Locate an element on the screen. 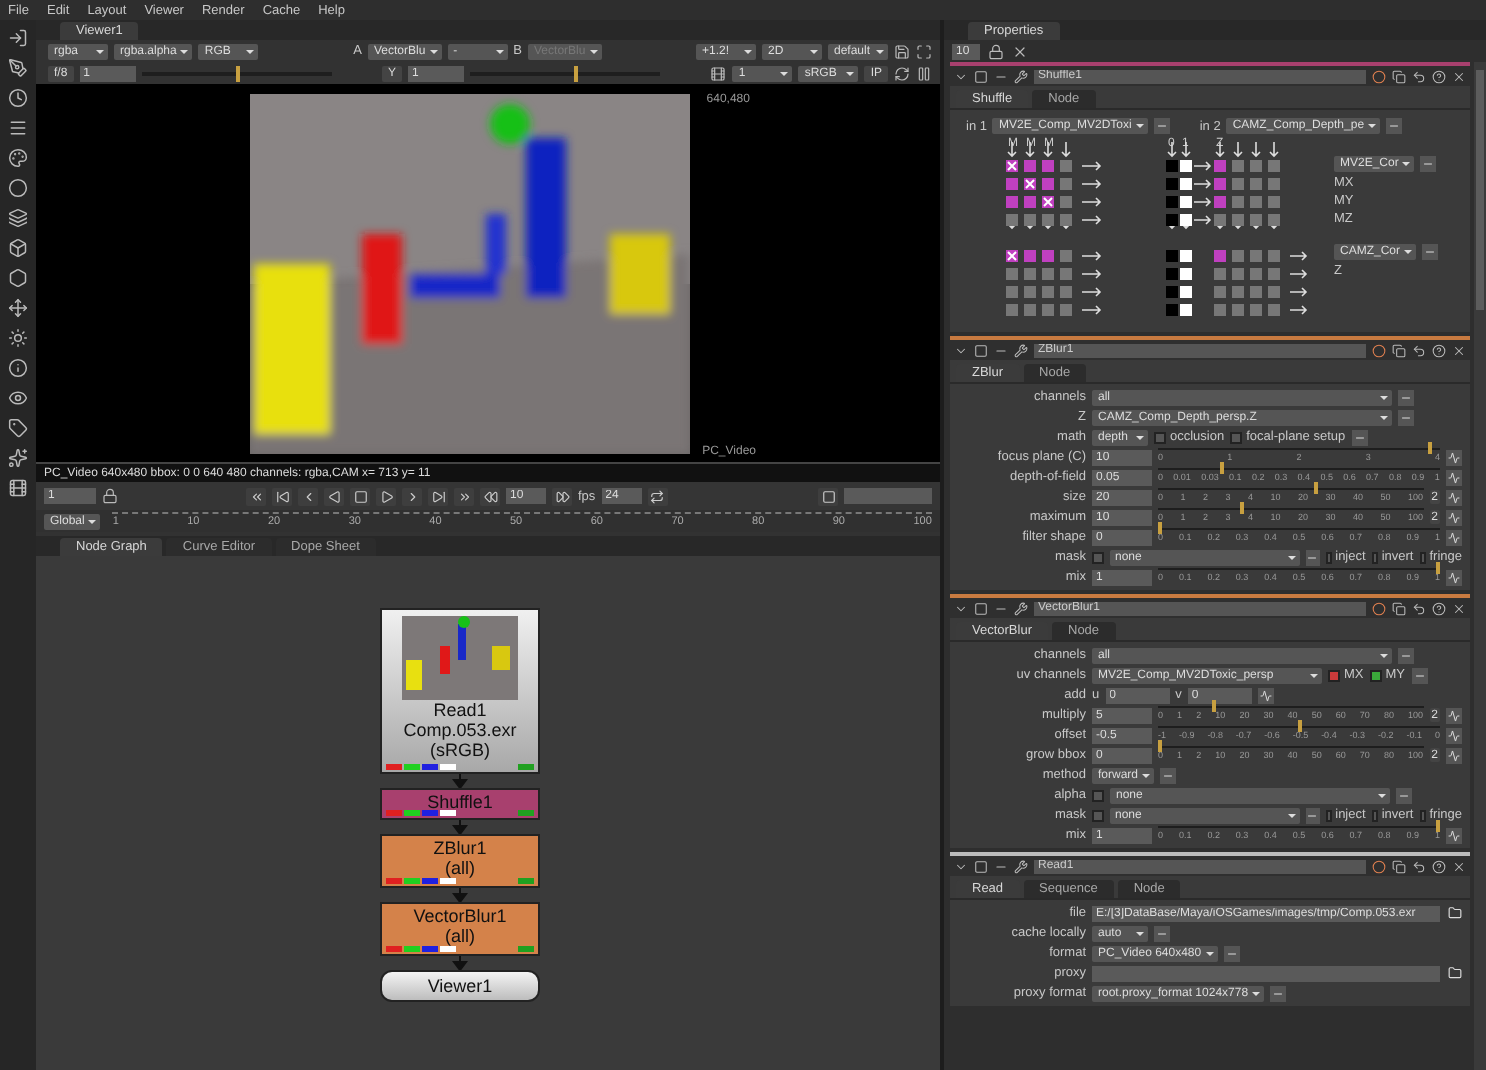 The height and width of the screenshot is (1070, 1486). filter-node: ZBlur1 (all) is located at coordinates (460, 861).